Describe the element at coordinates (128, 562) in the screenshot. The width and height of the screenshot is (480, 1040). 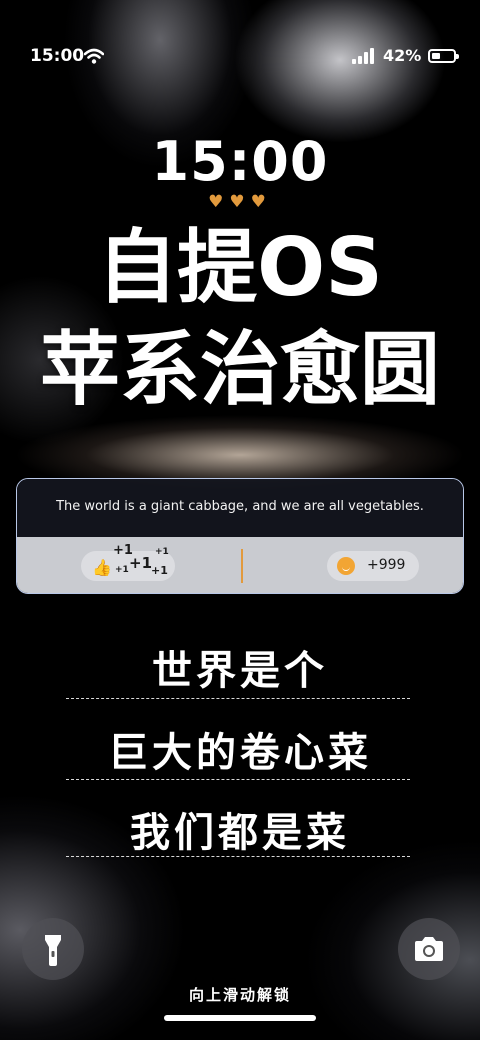
I see `like-button: 👍 +1 +1 +1 +1 +1` at that location.